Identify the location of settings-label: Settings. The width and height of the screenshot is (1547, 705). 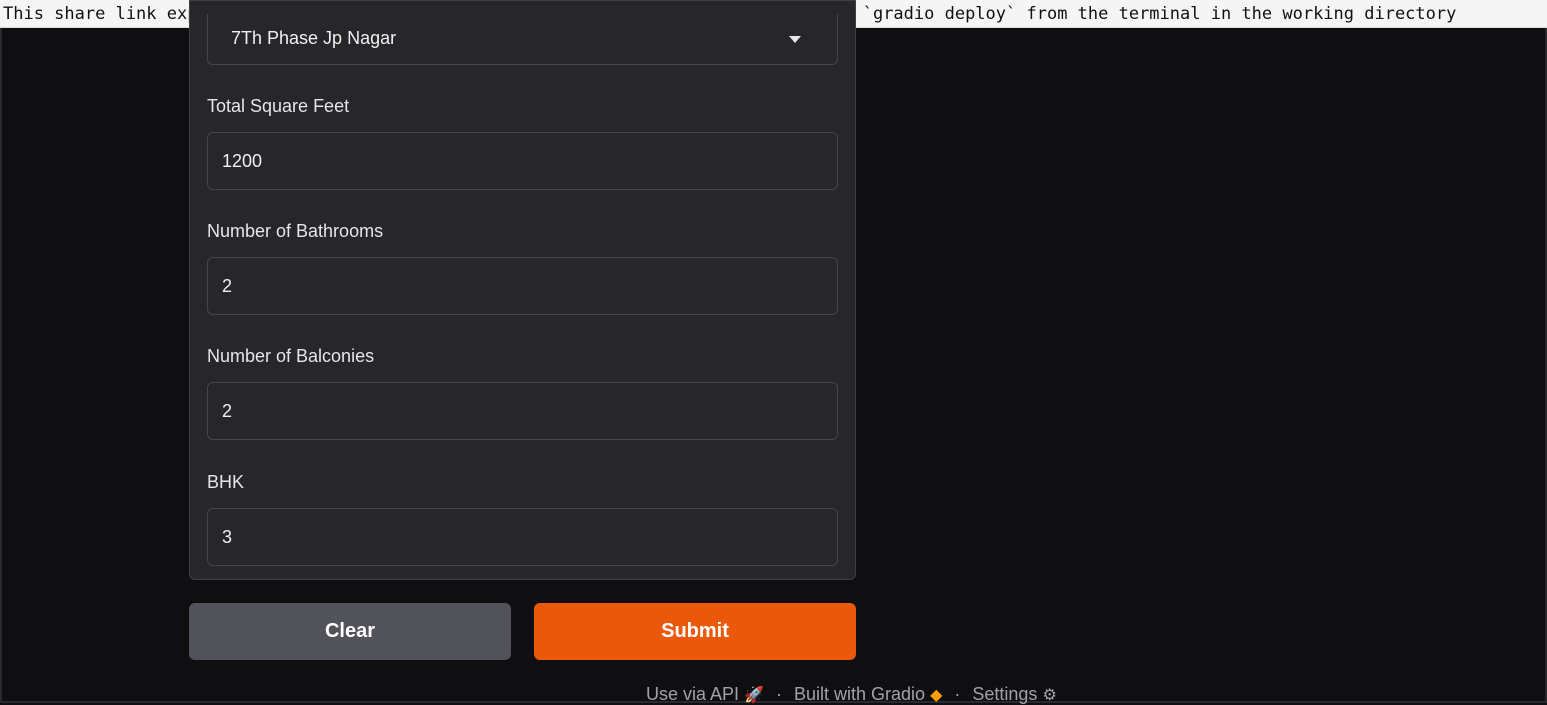
(1005, 694).